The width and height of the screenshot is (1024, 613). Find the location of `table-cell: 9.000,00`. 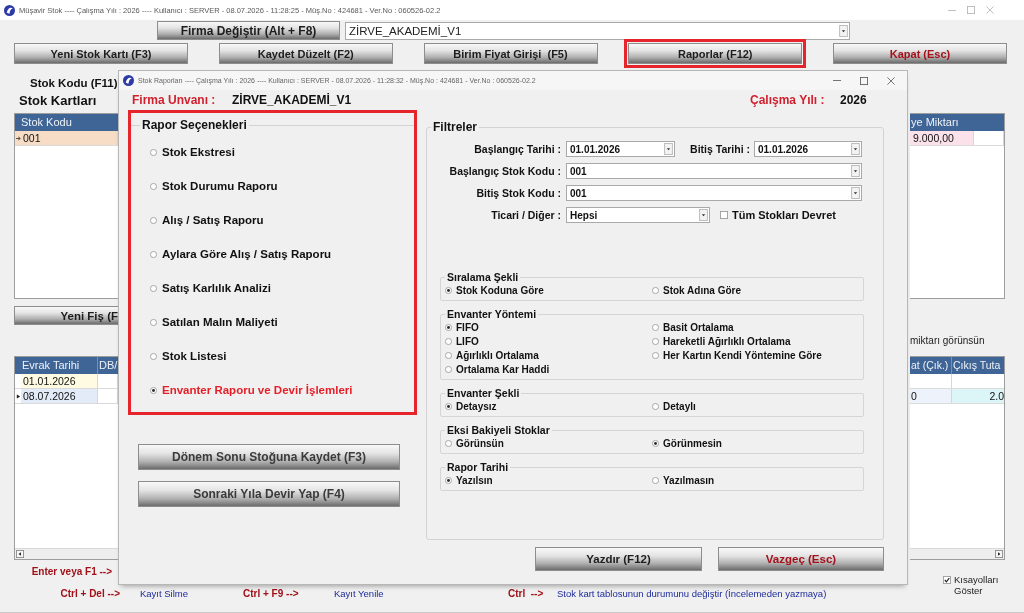

table-cell: 9.000,00 is located at coordinates (942, 138).